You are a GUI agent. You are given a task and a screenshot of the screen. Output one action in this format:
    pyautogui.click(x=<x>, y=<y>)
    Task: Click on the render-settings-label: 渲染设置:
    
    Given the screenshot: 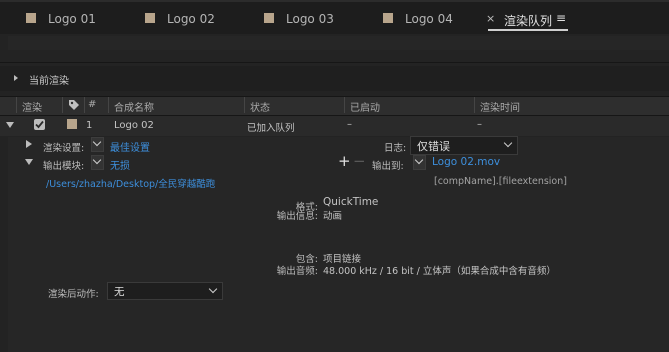 What is the action you would take?
    pyautogui.click(x=64, y=148)
    